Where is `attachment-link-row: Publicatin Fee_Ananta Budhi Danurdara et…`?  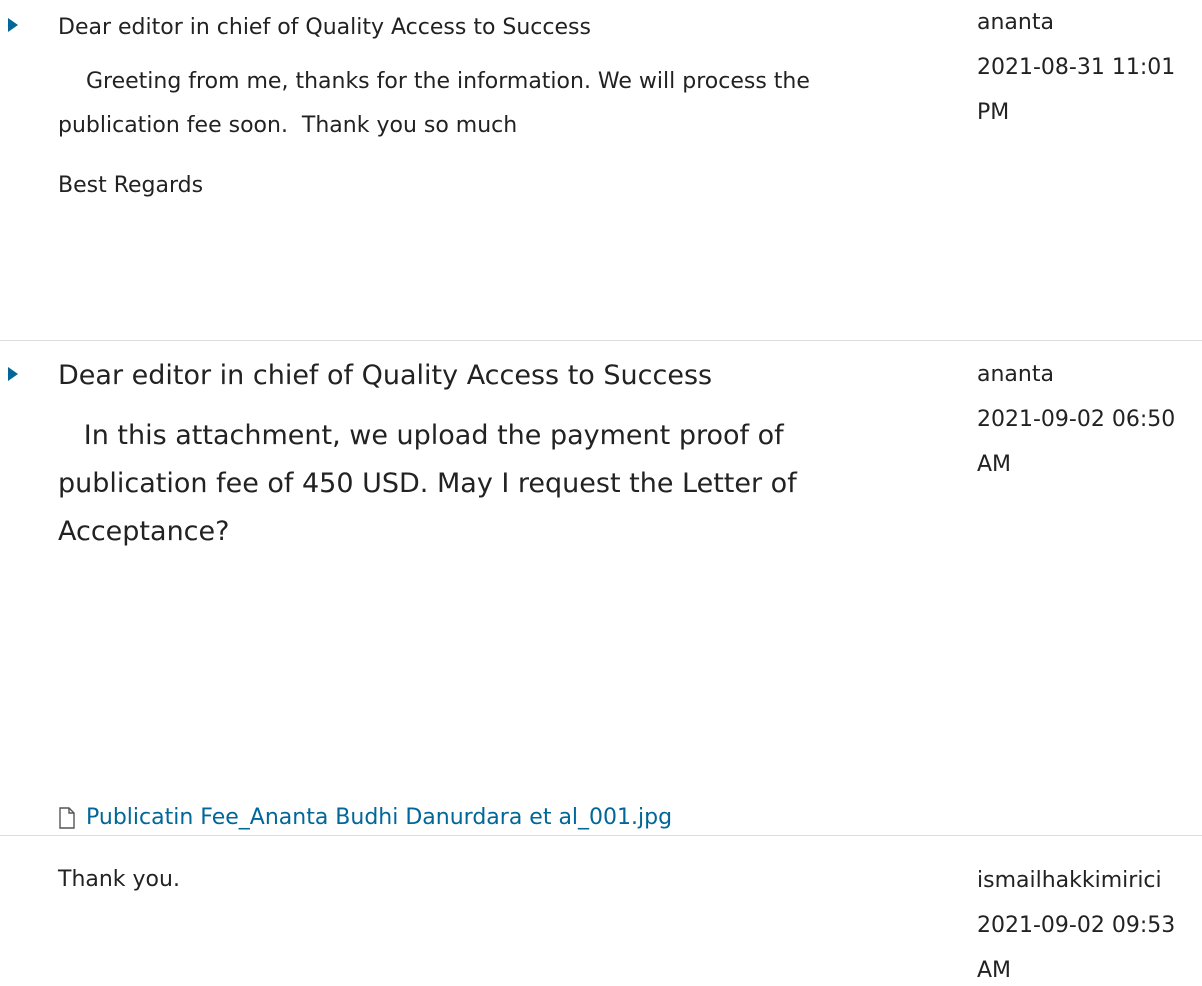 attachment-link-row: Publicatin Fee_Ananta Budhi Danurdara et… is located at coordinates (365, 818).